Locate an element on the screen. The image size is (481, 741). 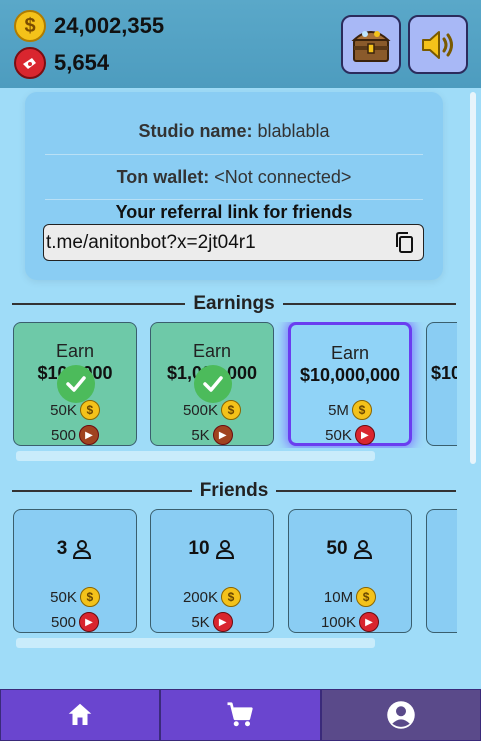
treasure-button is located at coordinates (371, 44).